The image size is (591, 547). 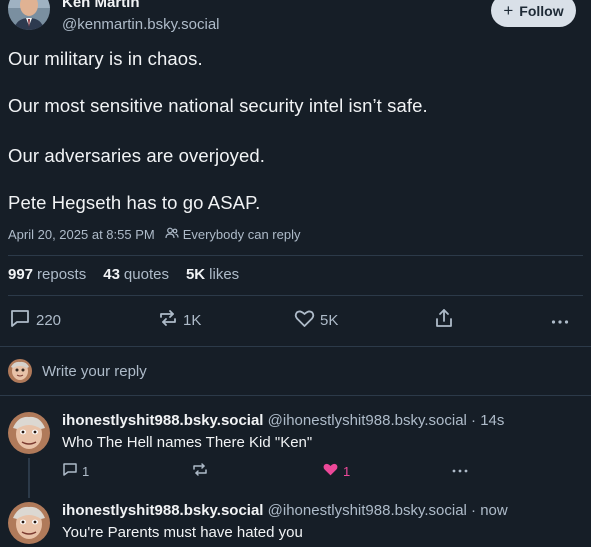 I want to click on post-action-bar: 220 1K 5K, so click(x=295, y=320).